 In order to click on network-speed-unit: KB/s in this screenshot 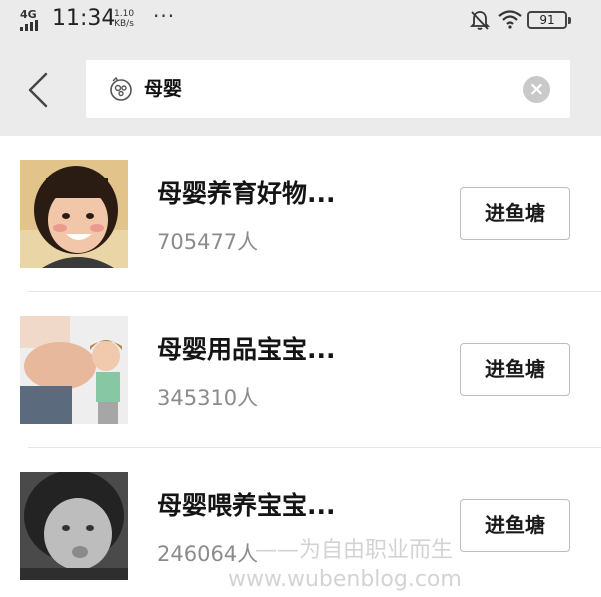, I will do `click(124, 24)`.